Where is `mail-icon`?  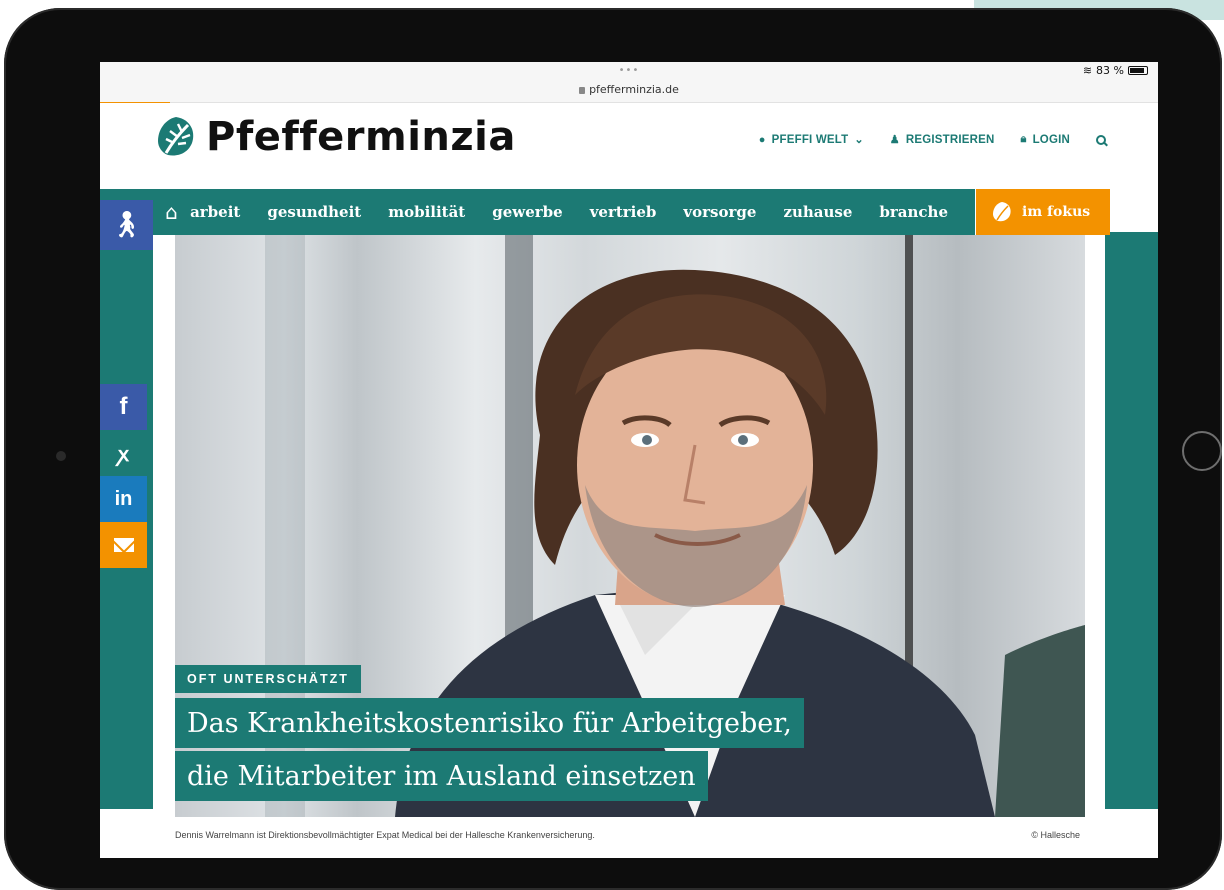 mail-icon is located at coordinates (123, 545).